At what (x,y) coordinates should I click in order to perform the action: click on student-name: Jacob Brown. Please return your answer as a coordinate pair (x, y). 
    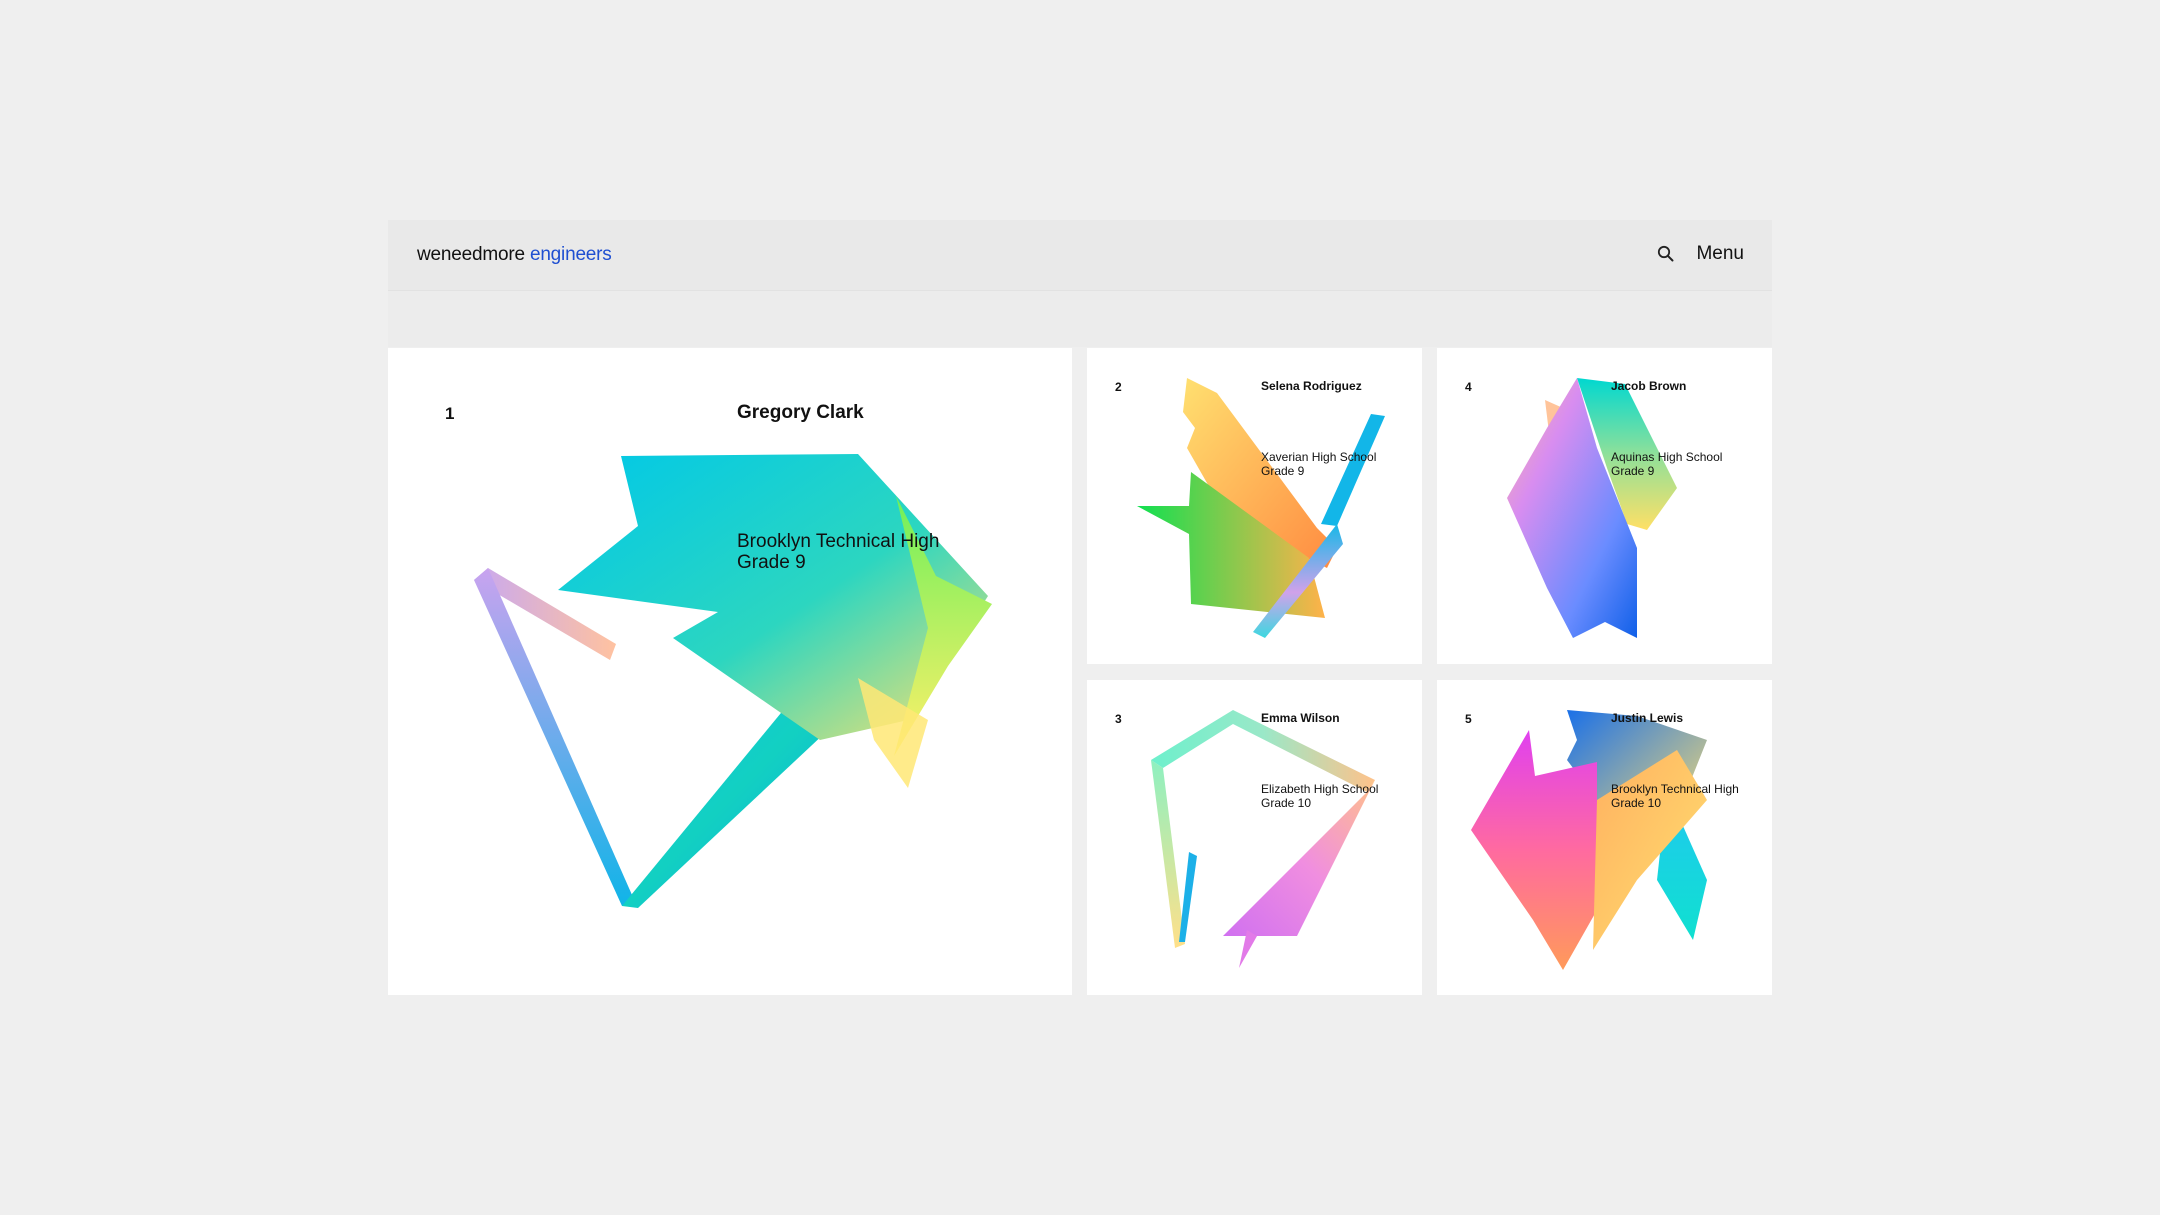
    Looking at the image, I should click on (1649, 386).